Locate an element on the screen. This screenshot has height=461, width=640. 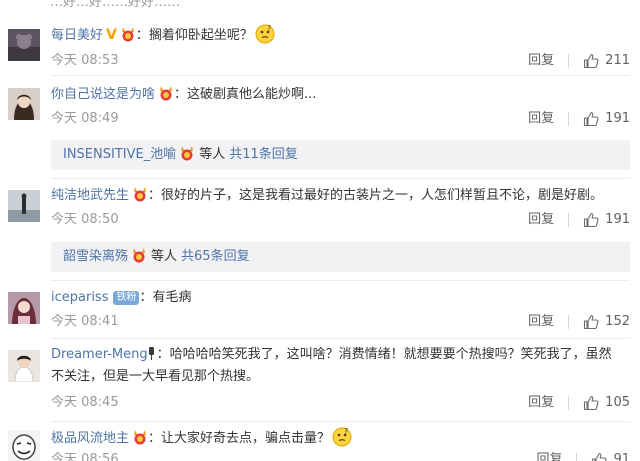
username-link: 纯洁地武先生 is located at coordinates (90, 195).